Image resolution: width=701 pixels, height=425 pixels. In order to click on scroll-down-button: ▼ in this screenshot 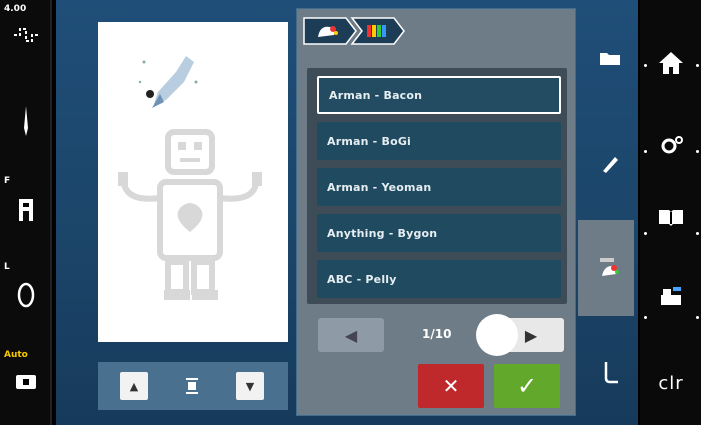, I will do `click(250, 386)`.